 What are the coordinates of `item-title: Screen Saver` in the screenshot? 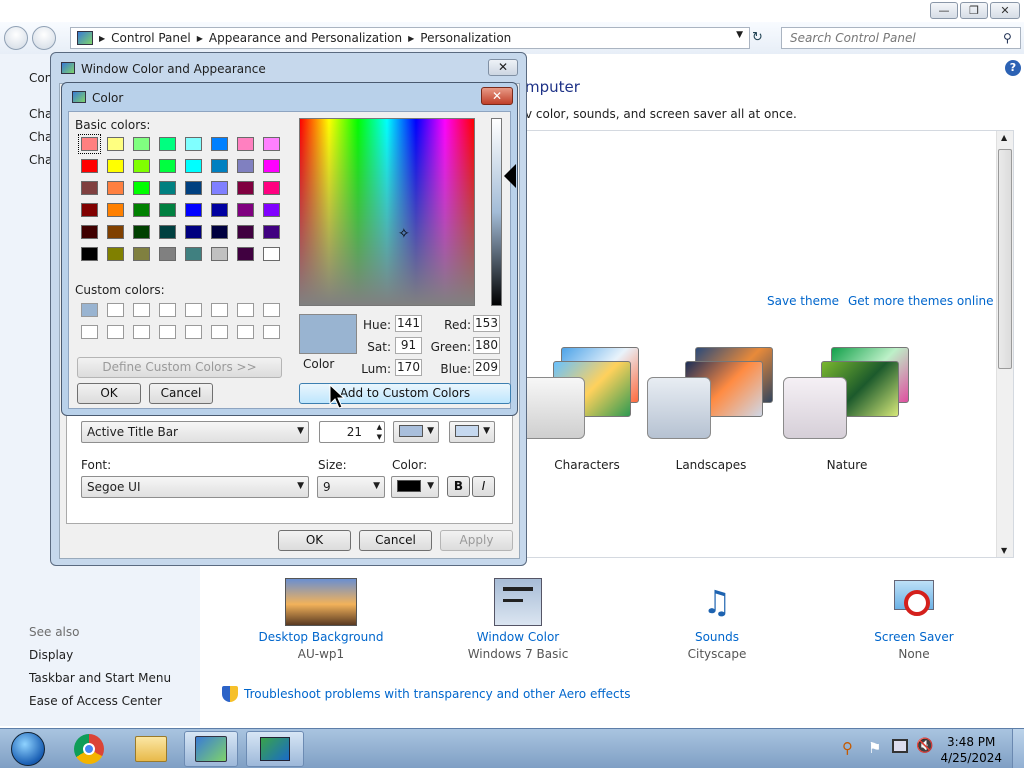 It's located at (914, 637).